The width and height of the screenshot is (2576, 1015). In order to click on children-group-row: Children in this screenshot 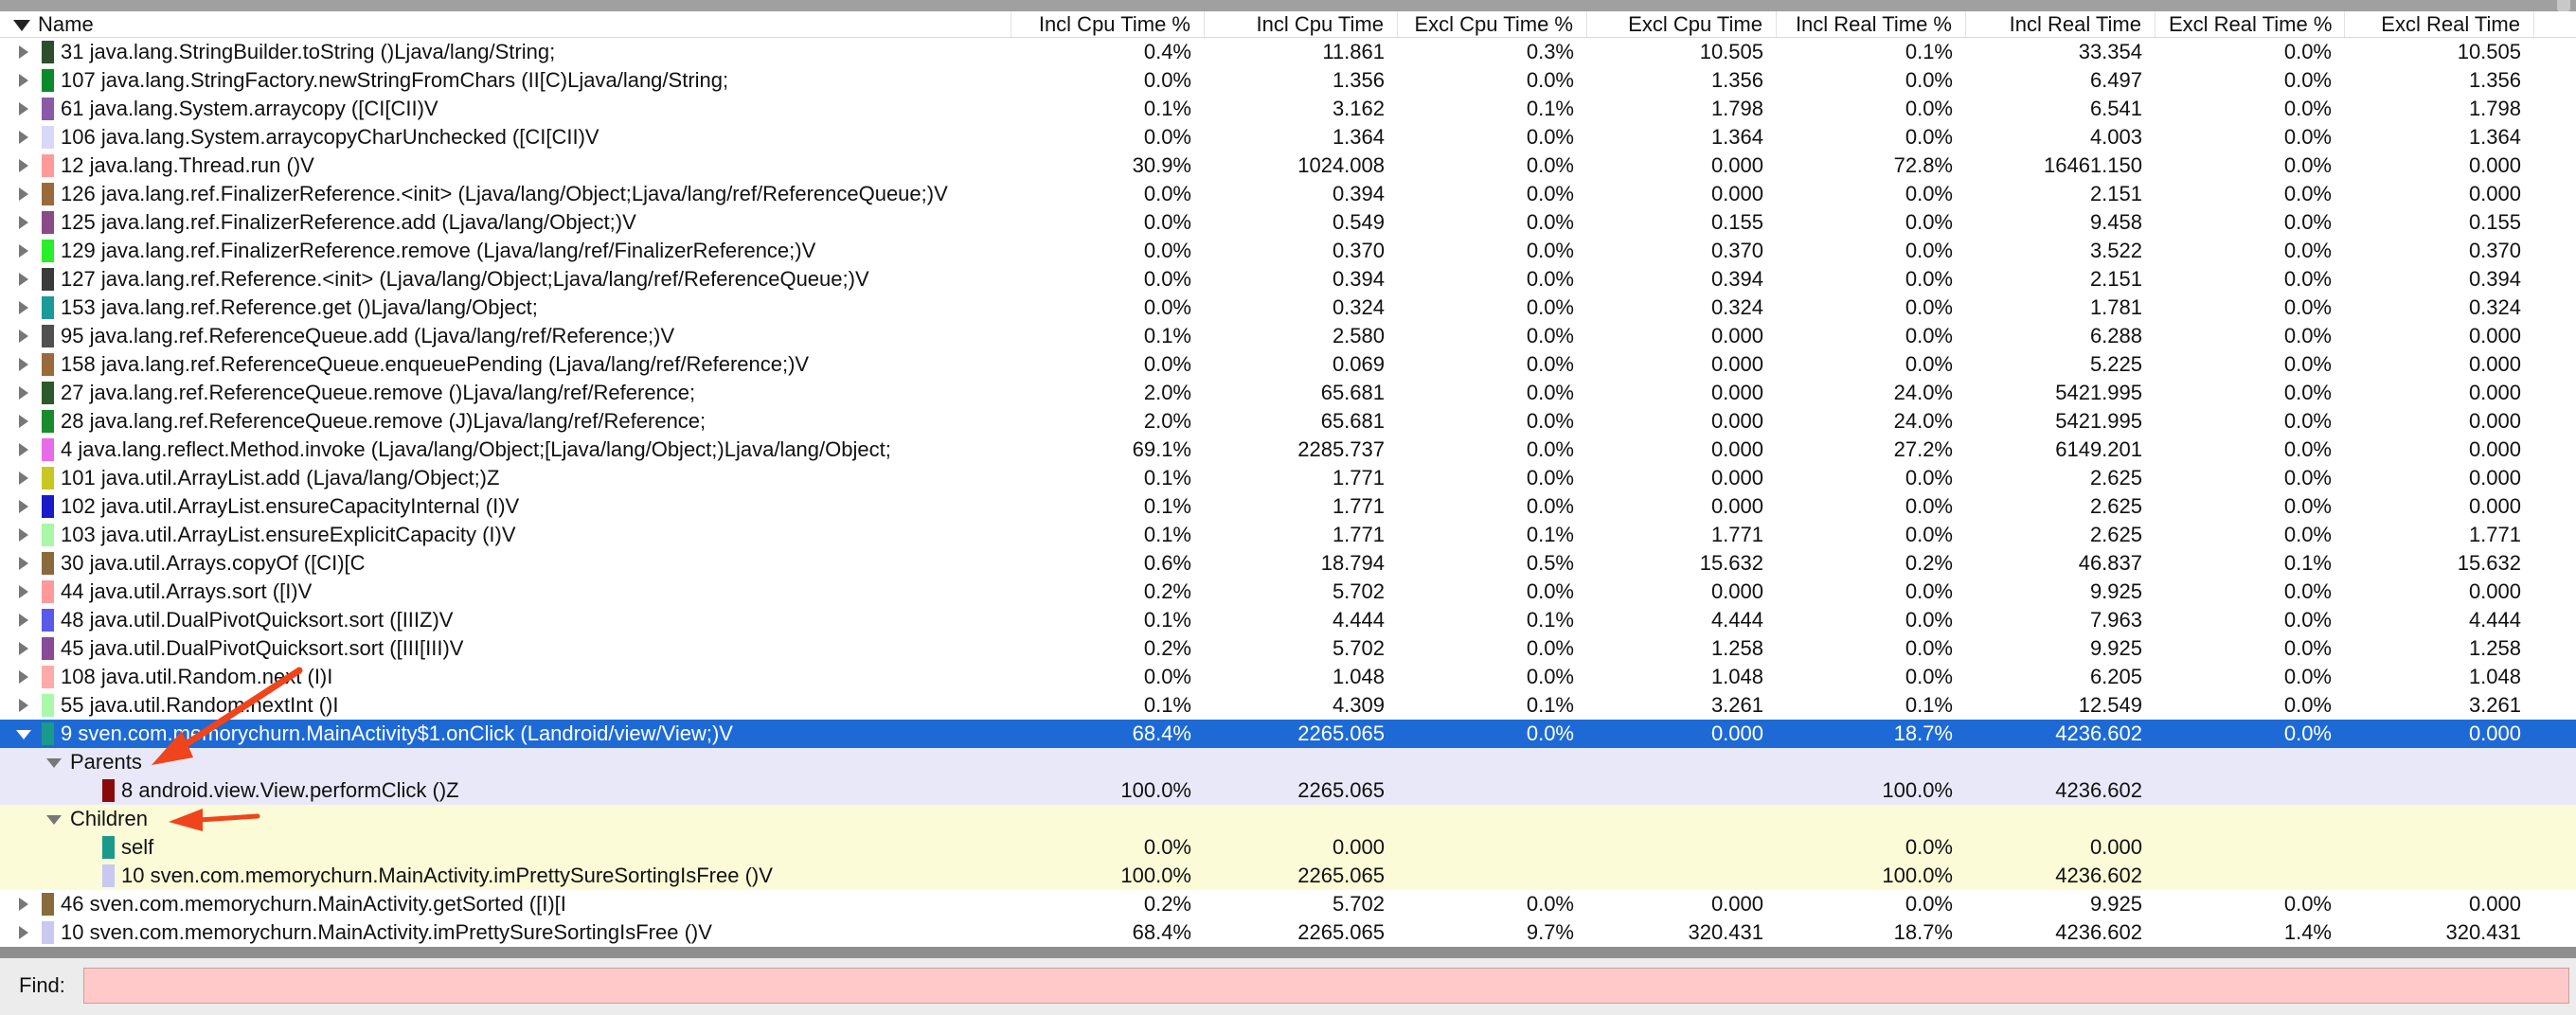, I will do `click(1288, 819)`.